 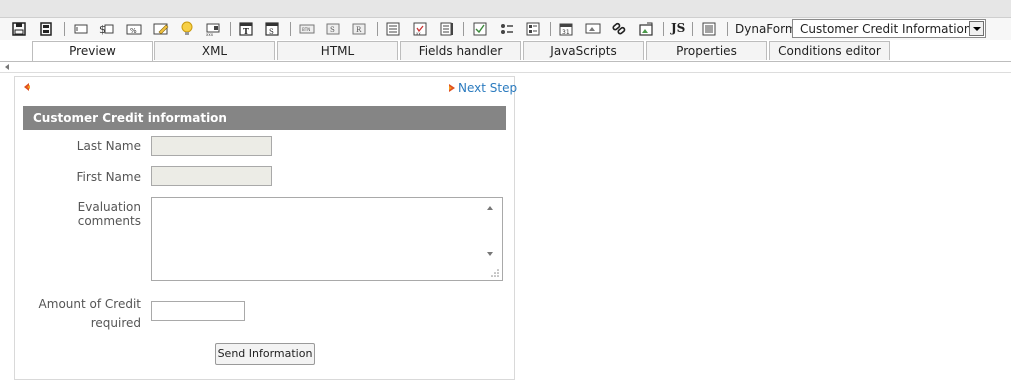 I want to click on dynaform-label: DynaForm:, so click(x=768, y=29).